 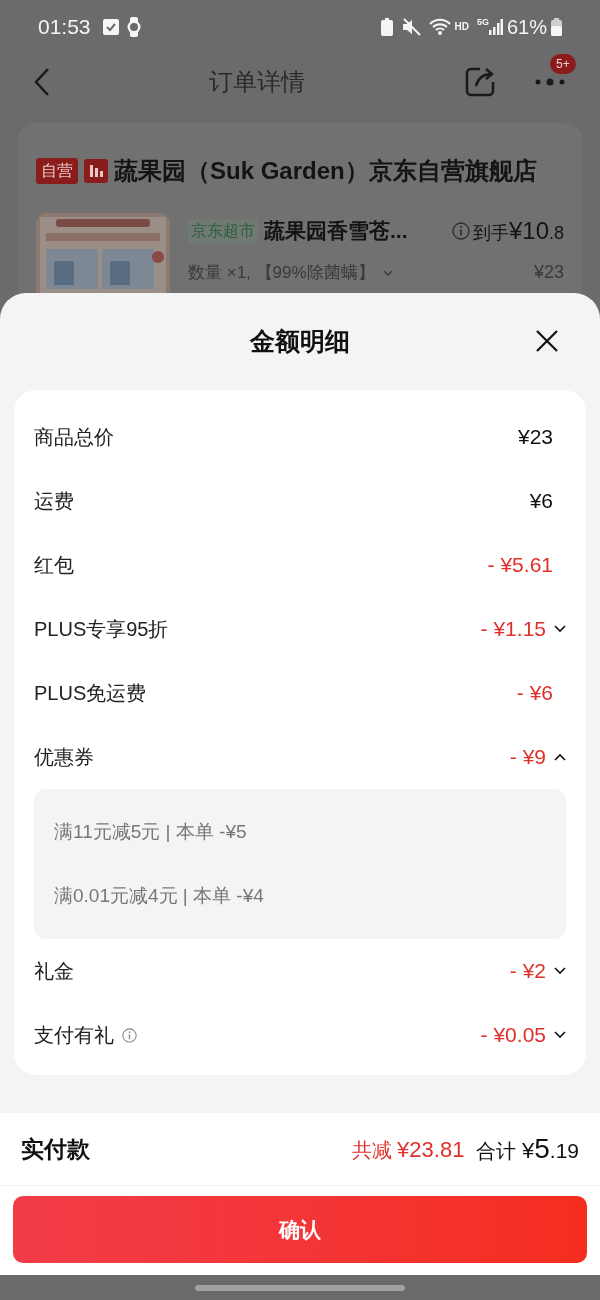 I want to click on total-discount: 共减 ¥23.81, so click(x=408, y=1149).